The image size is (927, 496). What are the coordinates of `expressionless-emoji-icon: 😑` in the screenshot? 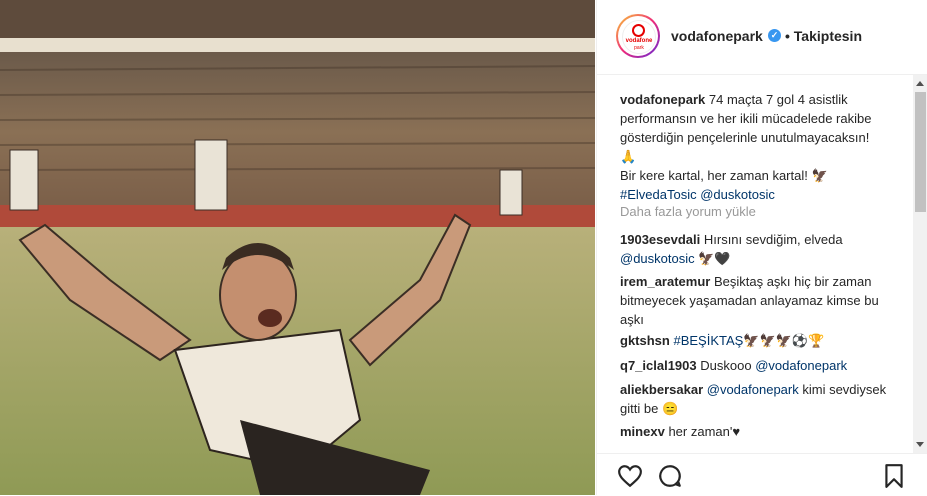 It's located at (670, 408).